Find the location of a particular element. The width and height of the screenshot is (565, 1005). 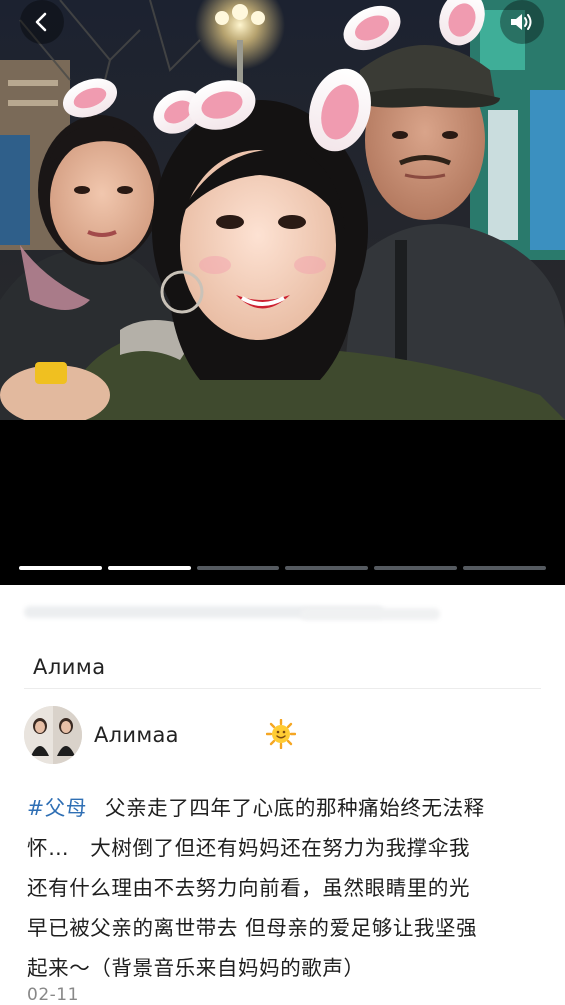

description-line-1: #父母 父亲走了四年了心底的那种痛始终无法释 is located at coordinates (256, 808).